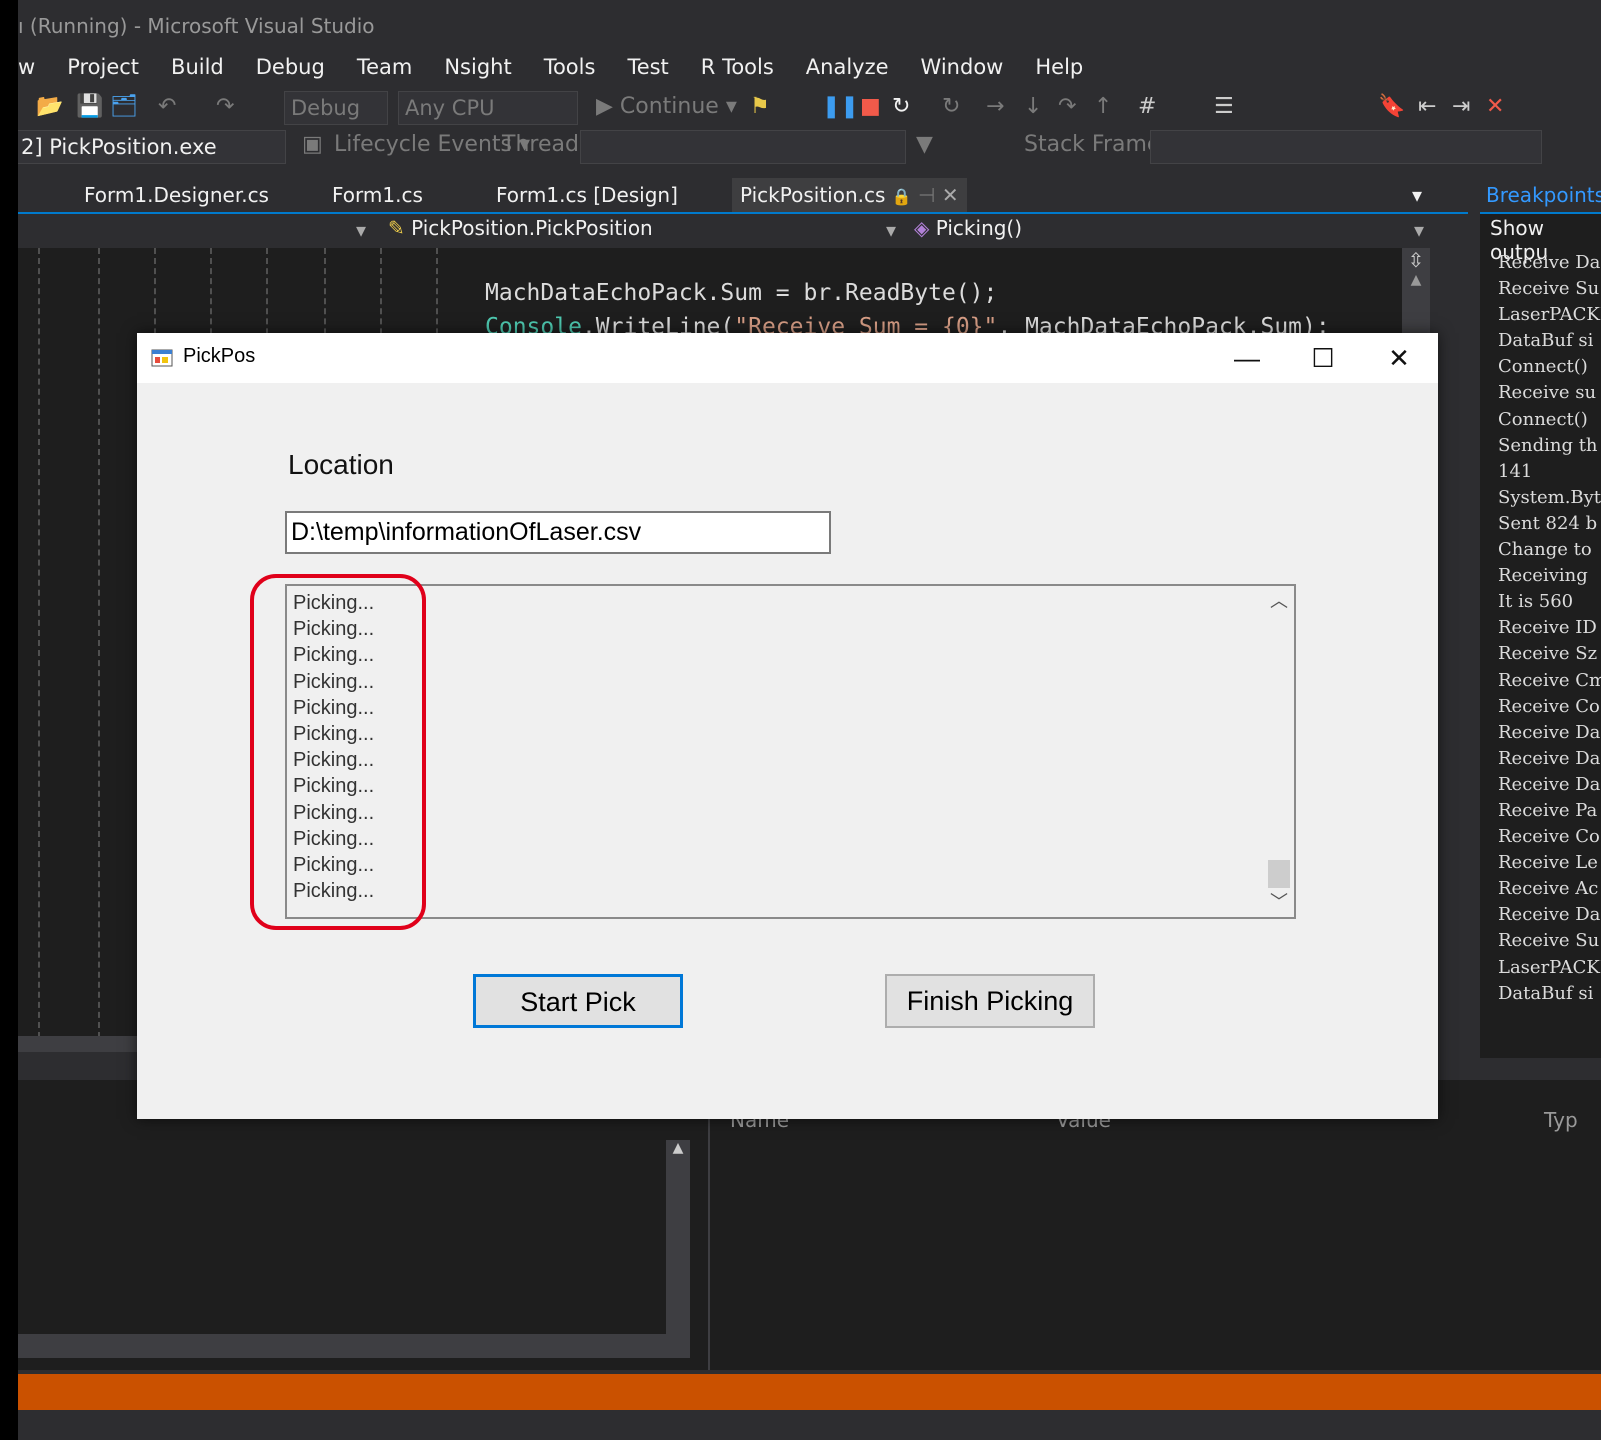  I want to click on minimize-button: —, so click(1247, 358).